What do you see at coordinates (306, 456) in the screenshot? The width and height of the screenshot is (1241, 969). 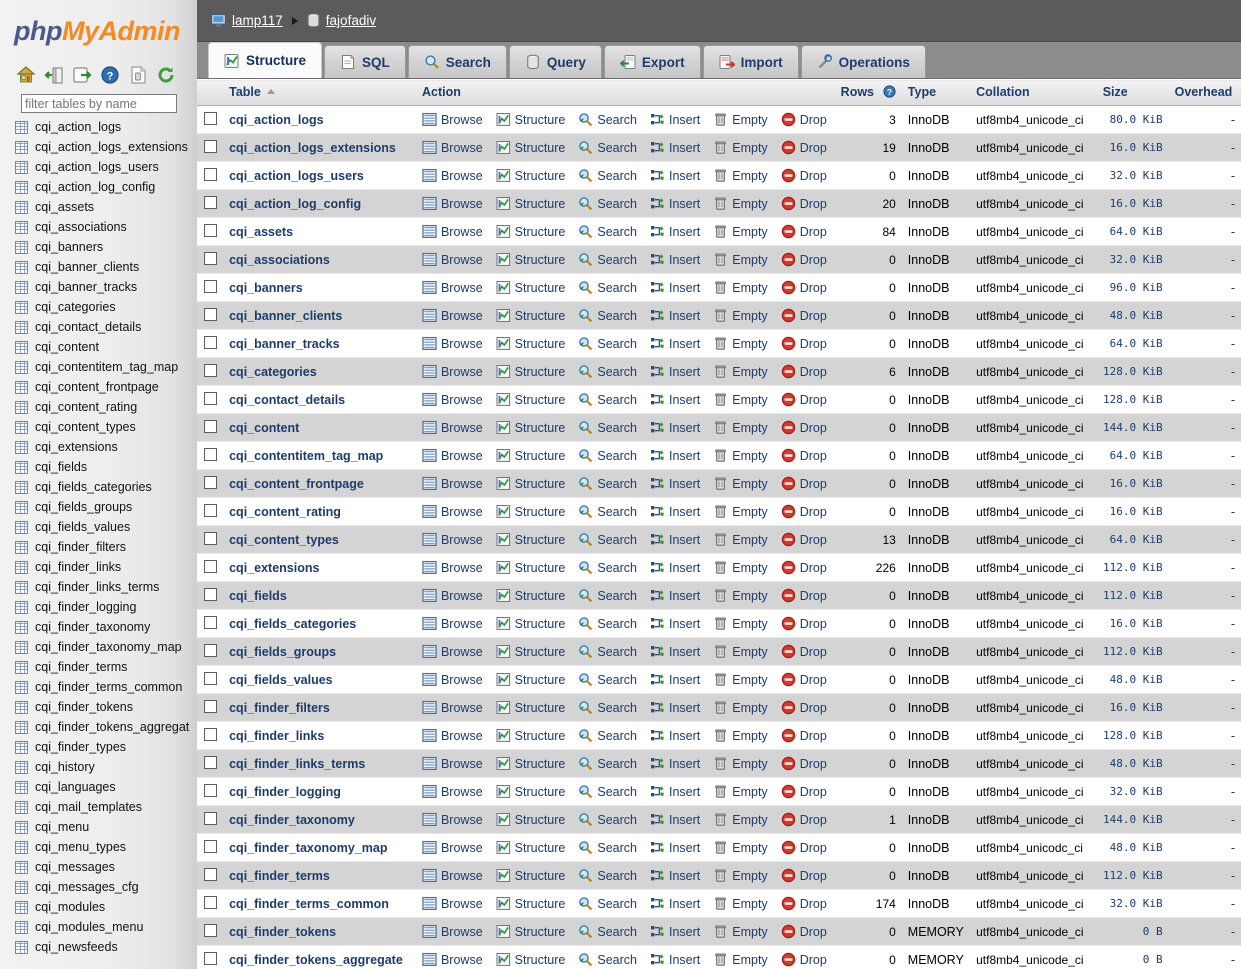 I see `table-name-link: cqi_contentitem_tag_map` at bounding box center [306, 456].